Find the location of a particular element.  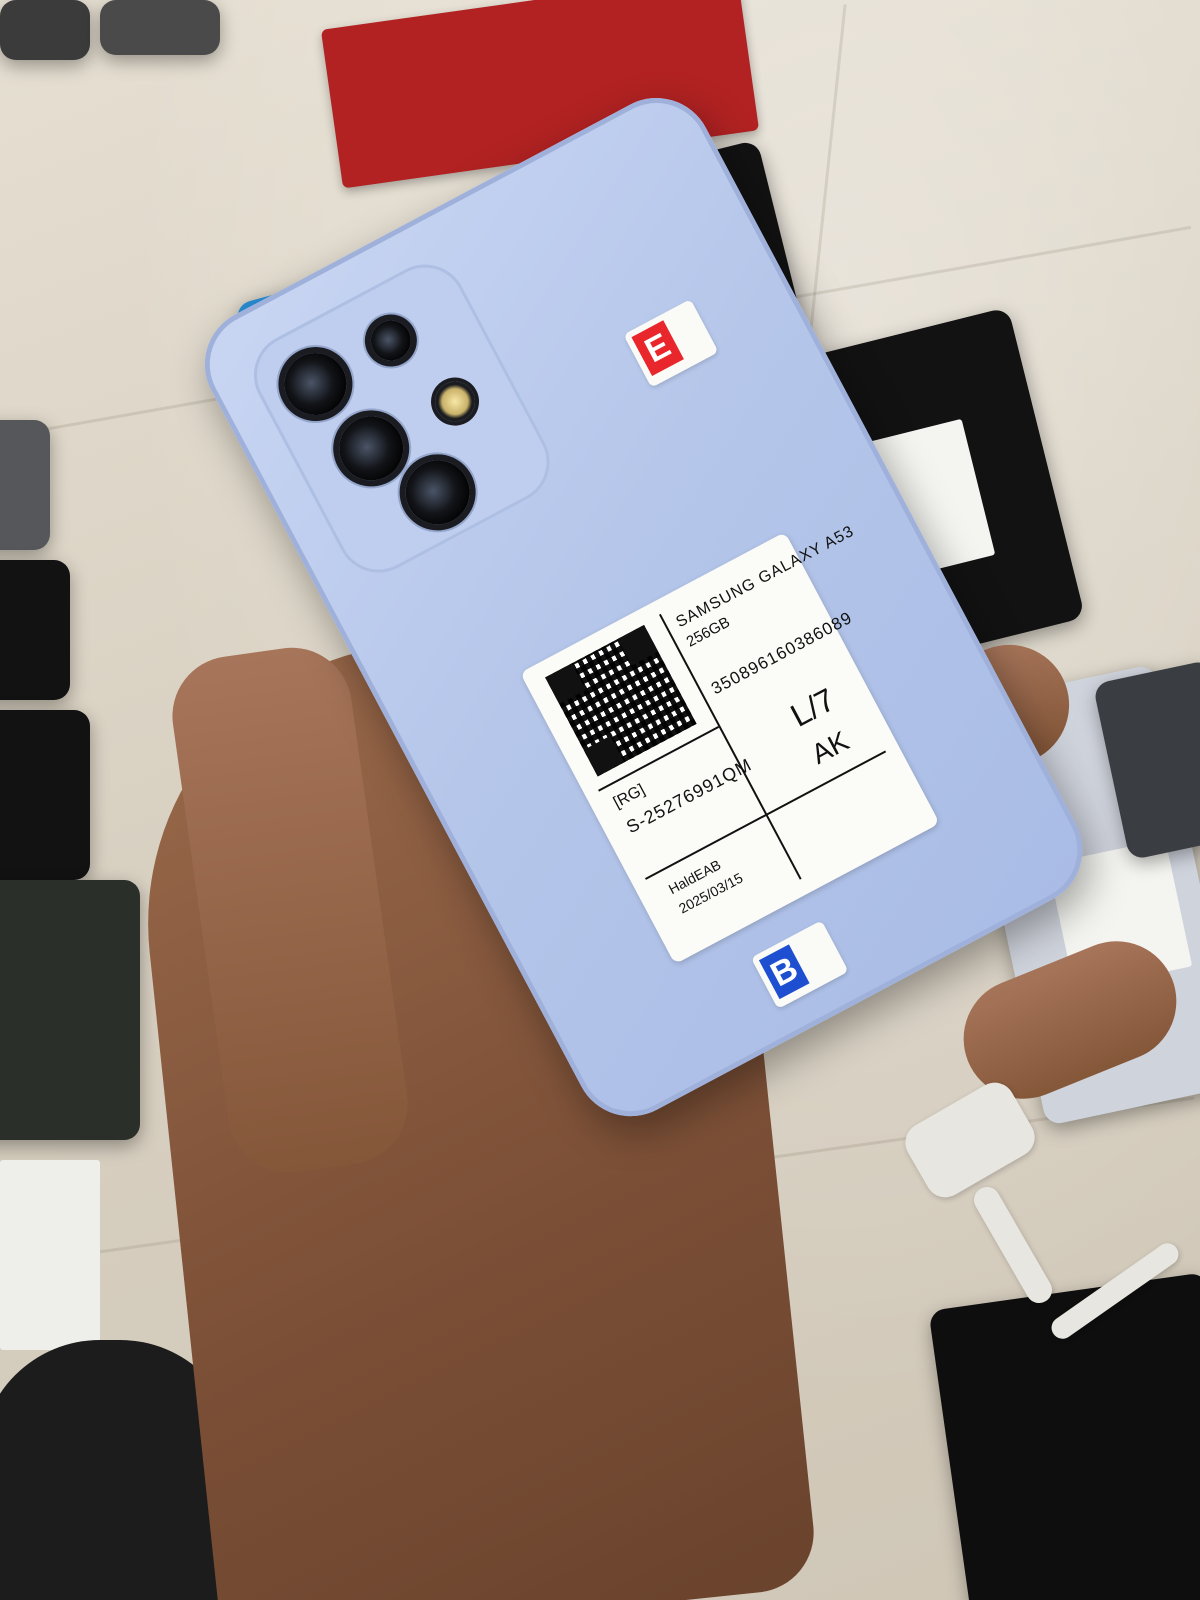

label-initials: AK is located at coordinates (830, 747).